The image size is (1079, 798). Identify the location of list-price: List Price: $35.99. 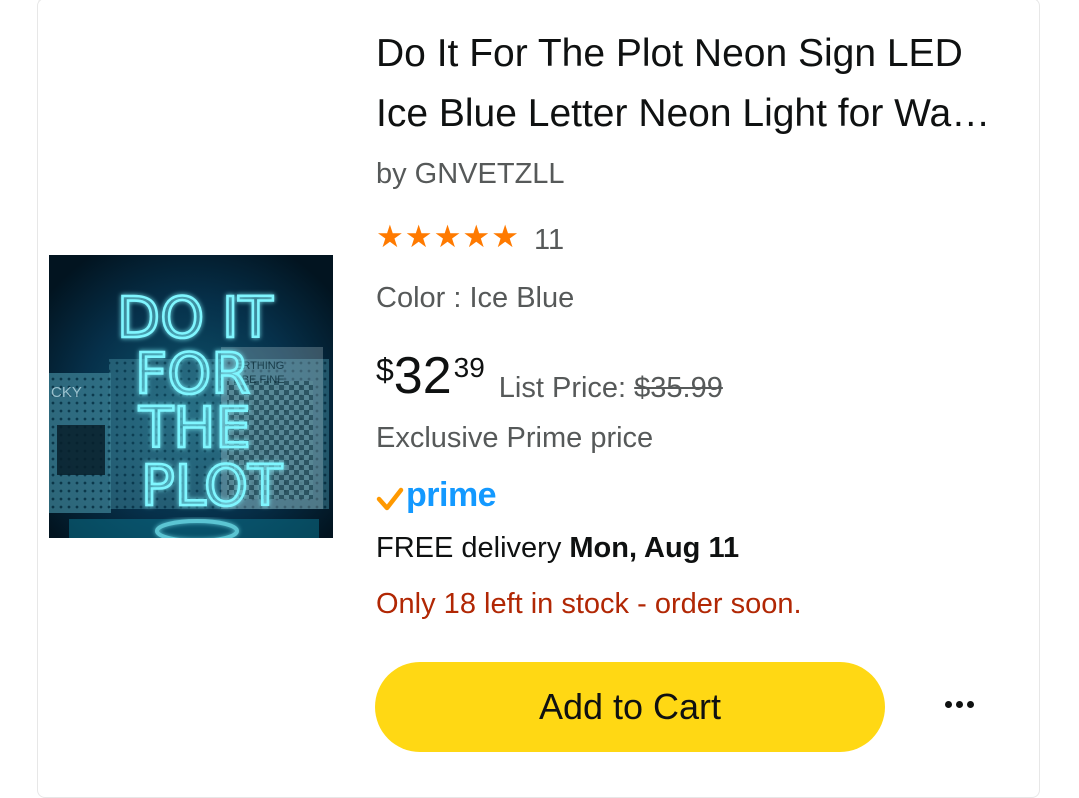
(611, 388).